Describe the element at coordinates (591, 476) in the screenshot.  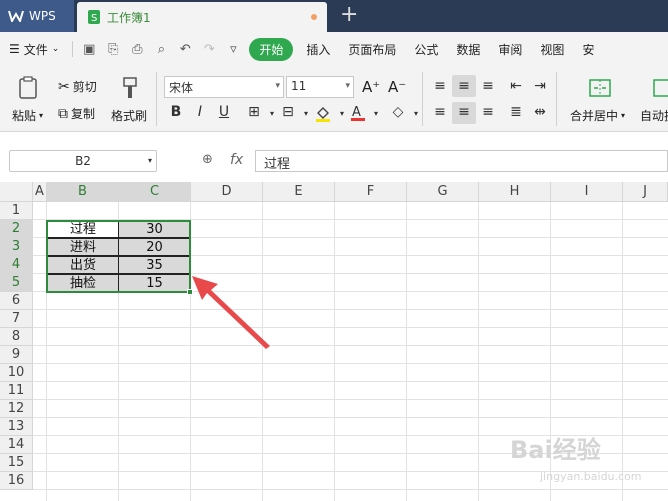
I see `watermark-url: jingyan.baidu.com` at that location.